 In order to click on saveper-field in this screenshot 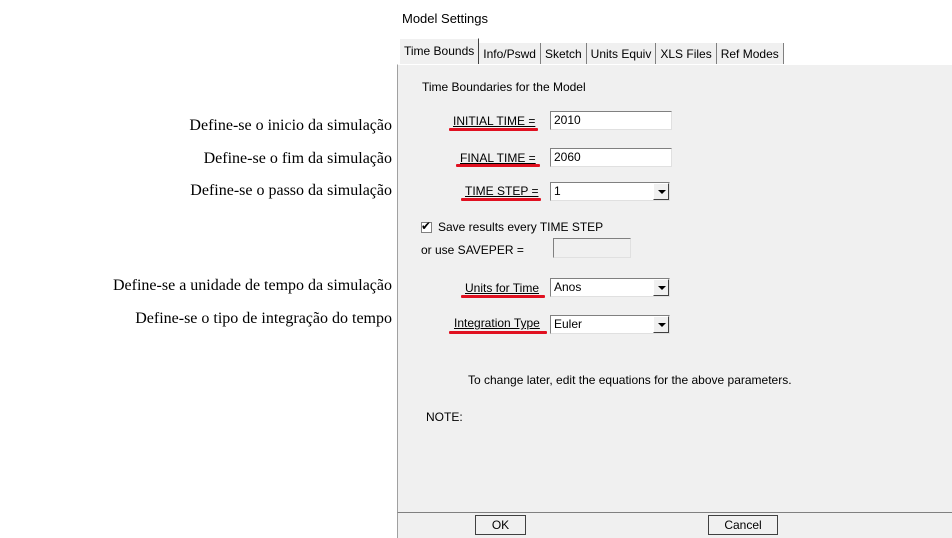, I will do `click(592, 248)`.